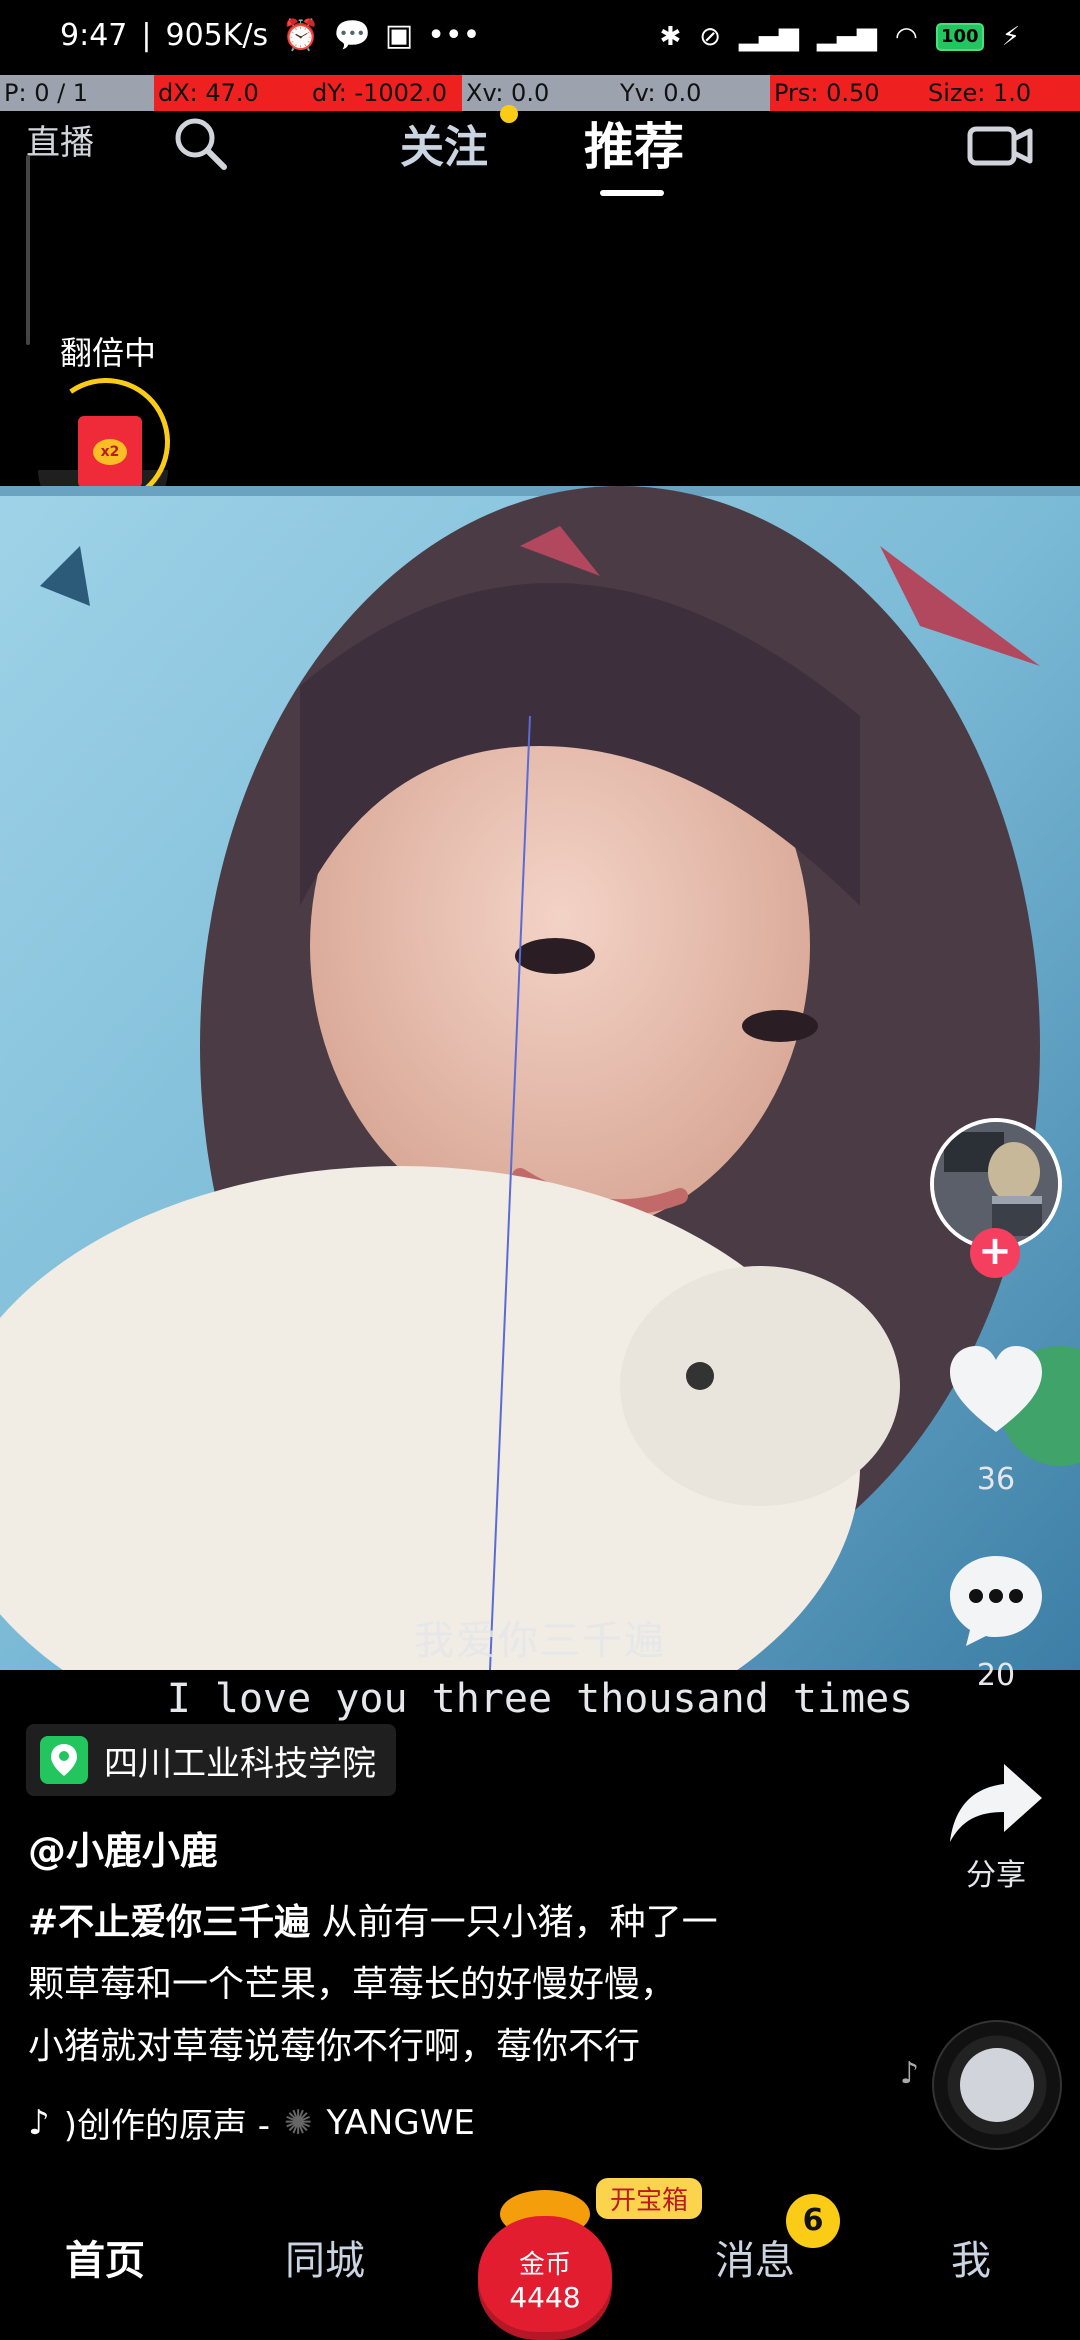  What do you see at coordinates (670, 37) in the screenshot?
I see `bluetooth-icon: ✱` at bounding box center [670, 37].